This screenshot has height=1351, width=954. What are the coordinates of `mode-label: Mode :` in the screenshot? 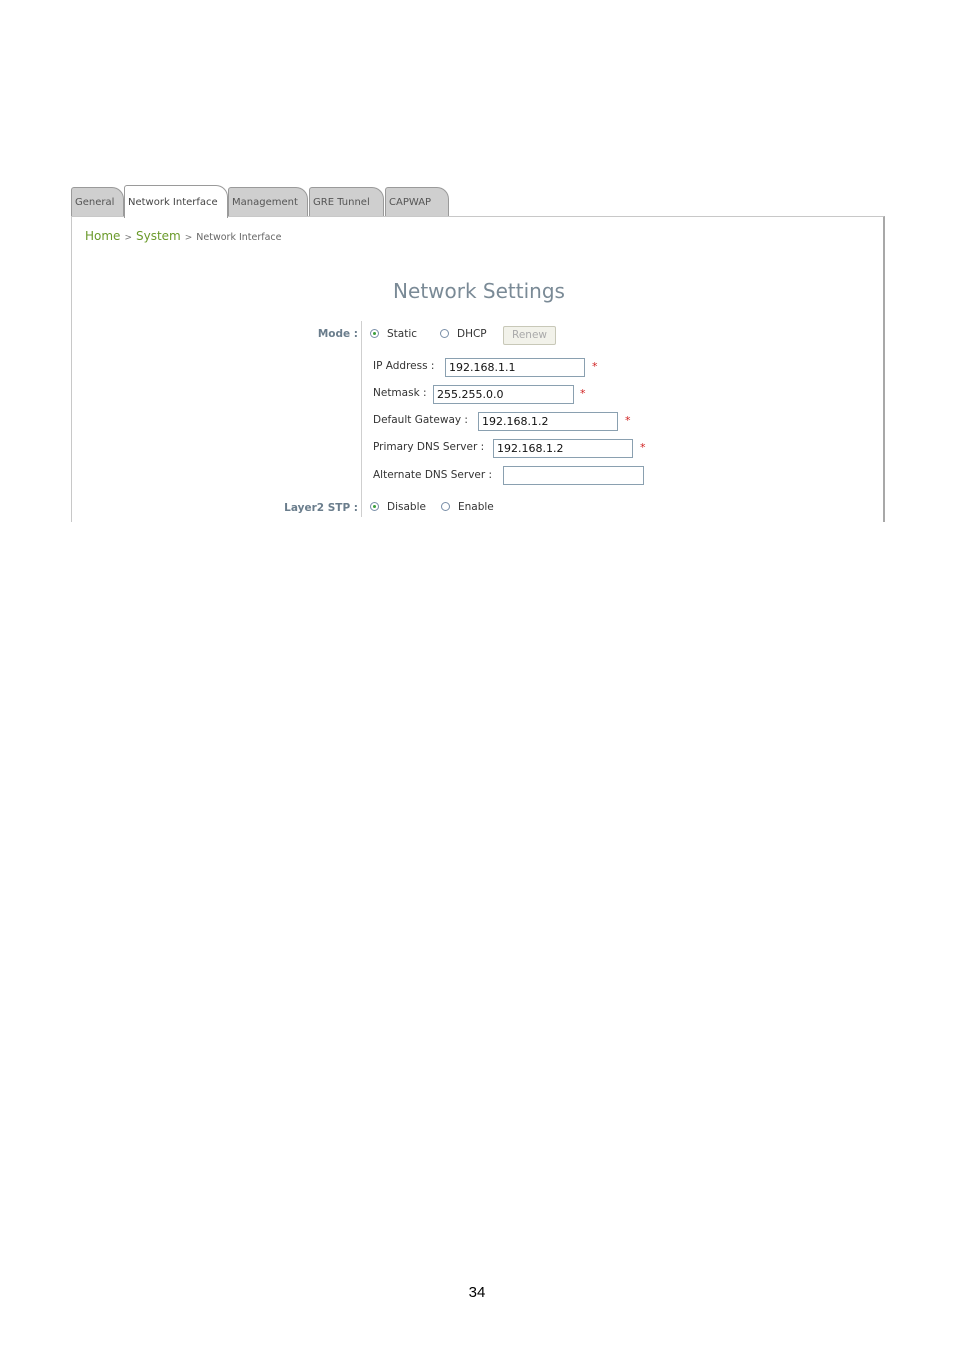 It's located at (337, 334).